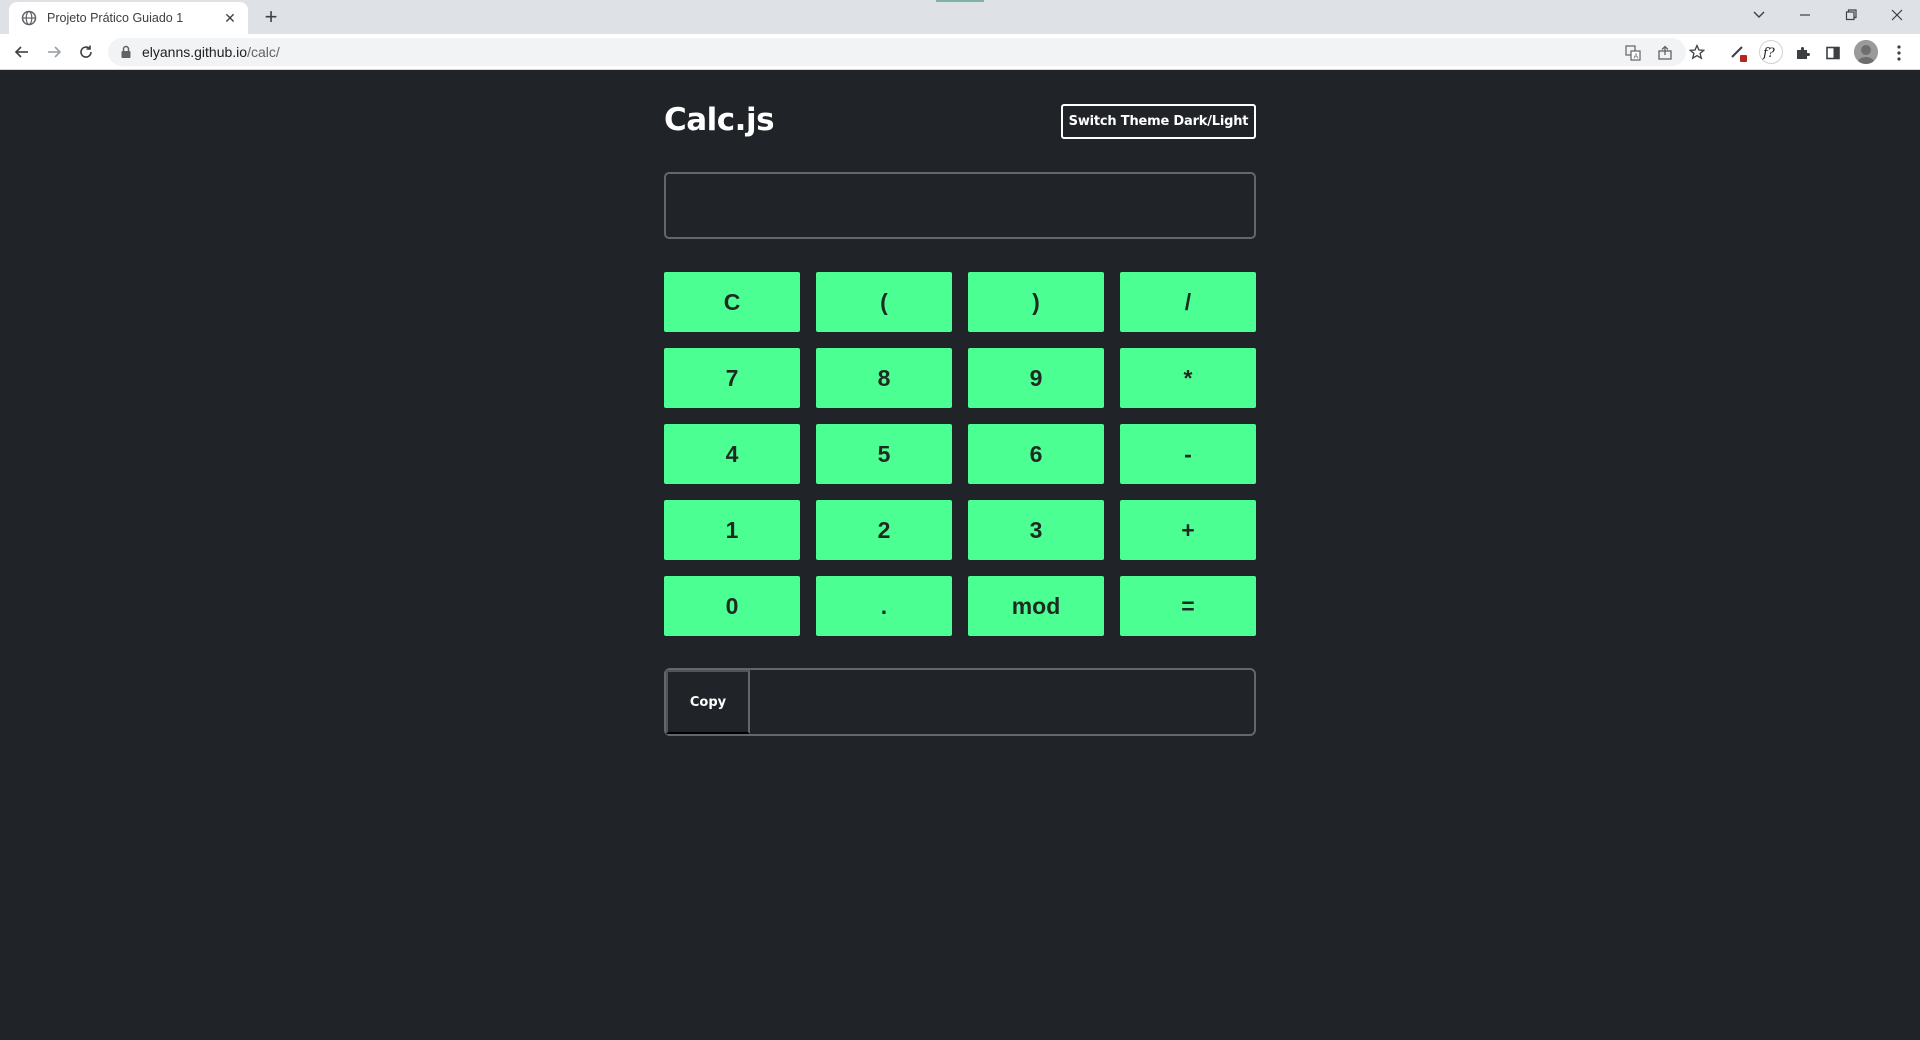  Describe the element at coordinates (719, 120) in the screenshot. I see `app-title: Calc.js` at that location.